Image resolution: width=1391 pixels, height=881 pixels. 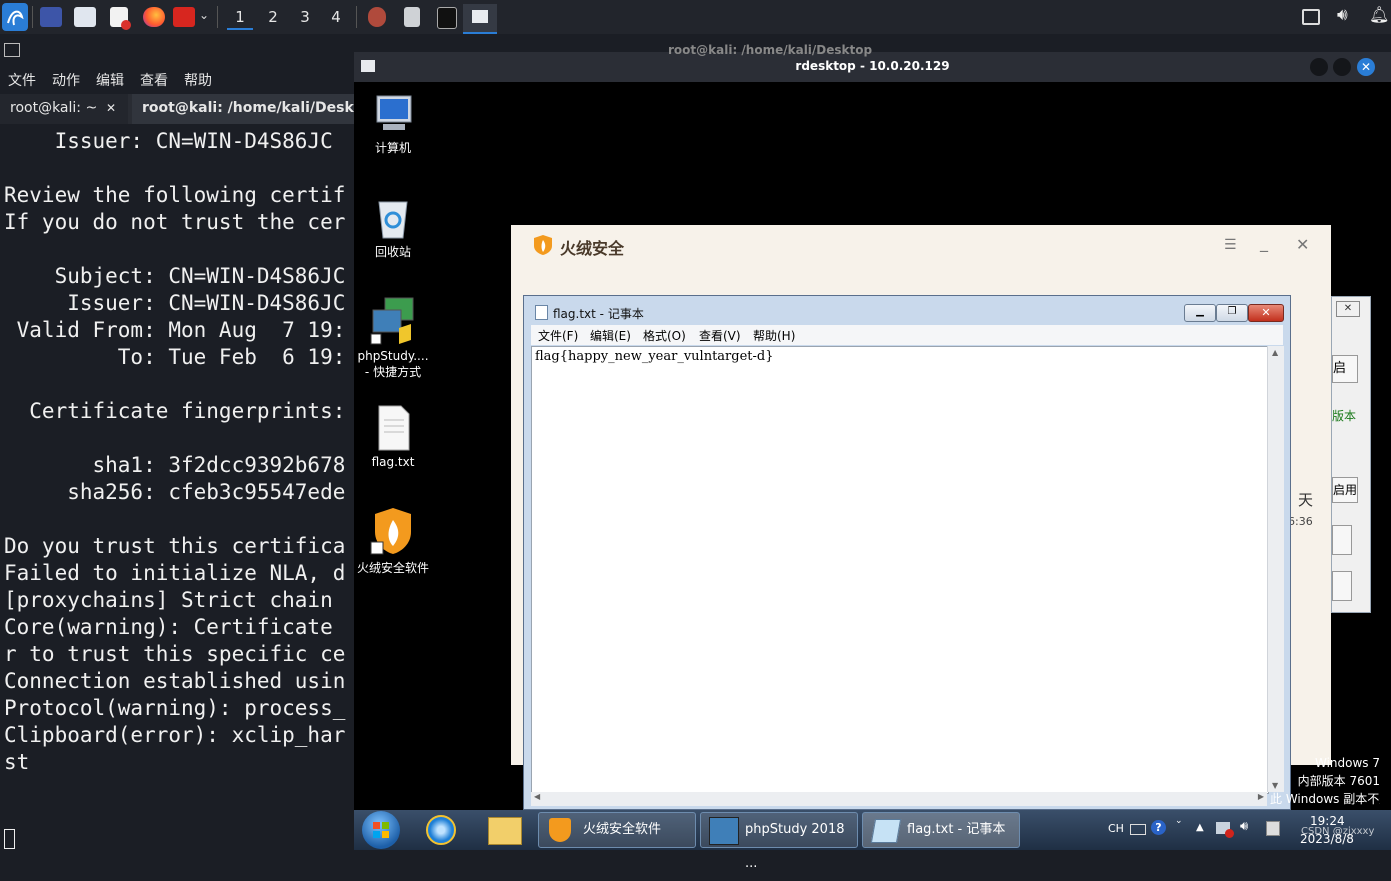 What do you see at coordinates (394, 428) in the screenshot?
I see `text-file-icon` at bounding box center [394, 428].